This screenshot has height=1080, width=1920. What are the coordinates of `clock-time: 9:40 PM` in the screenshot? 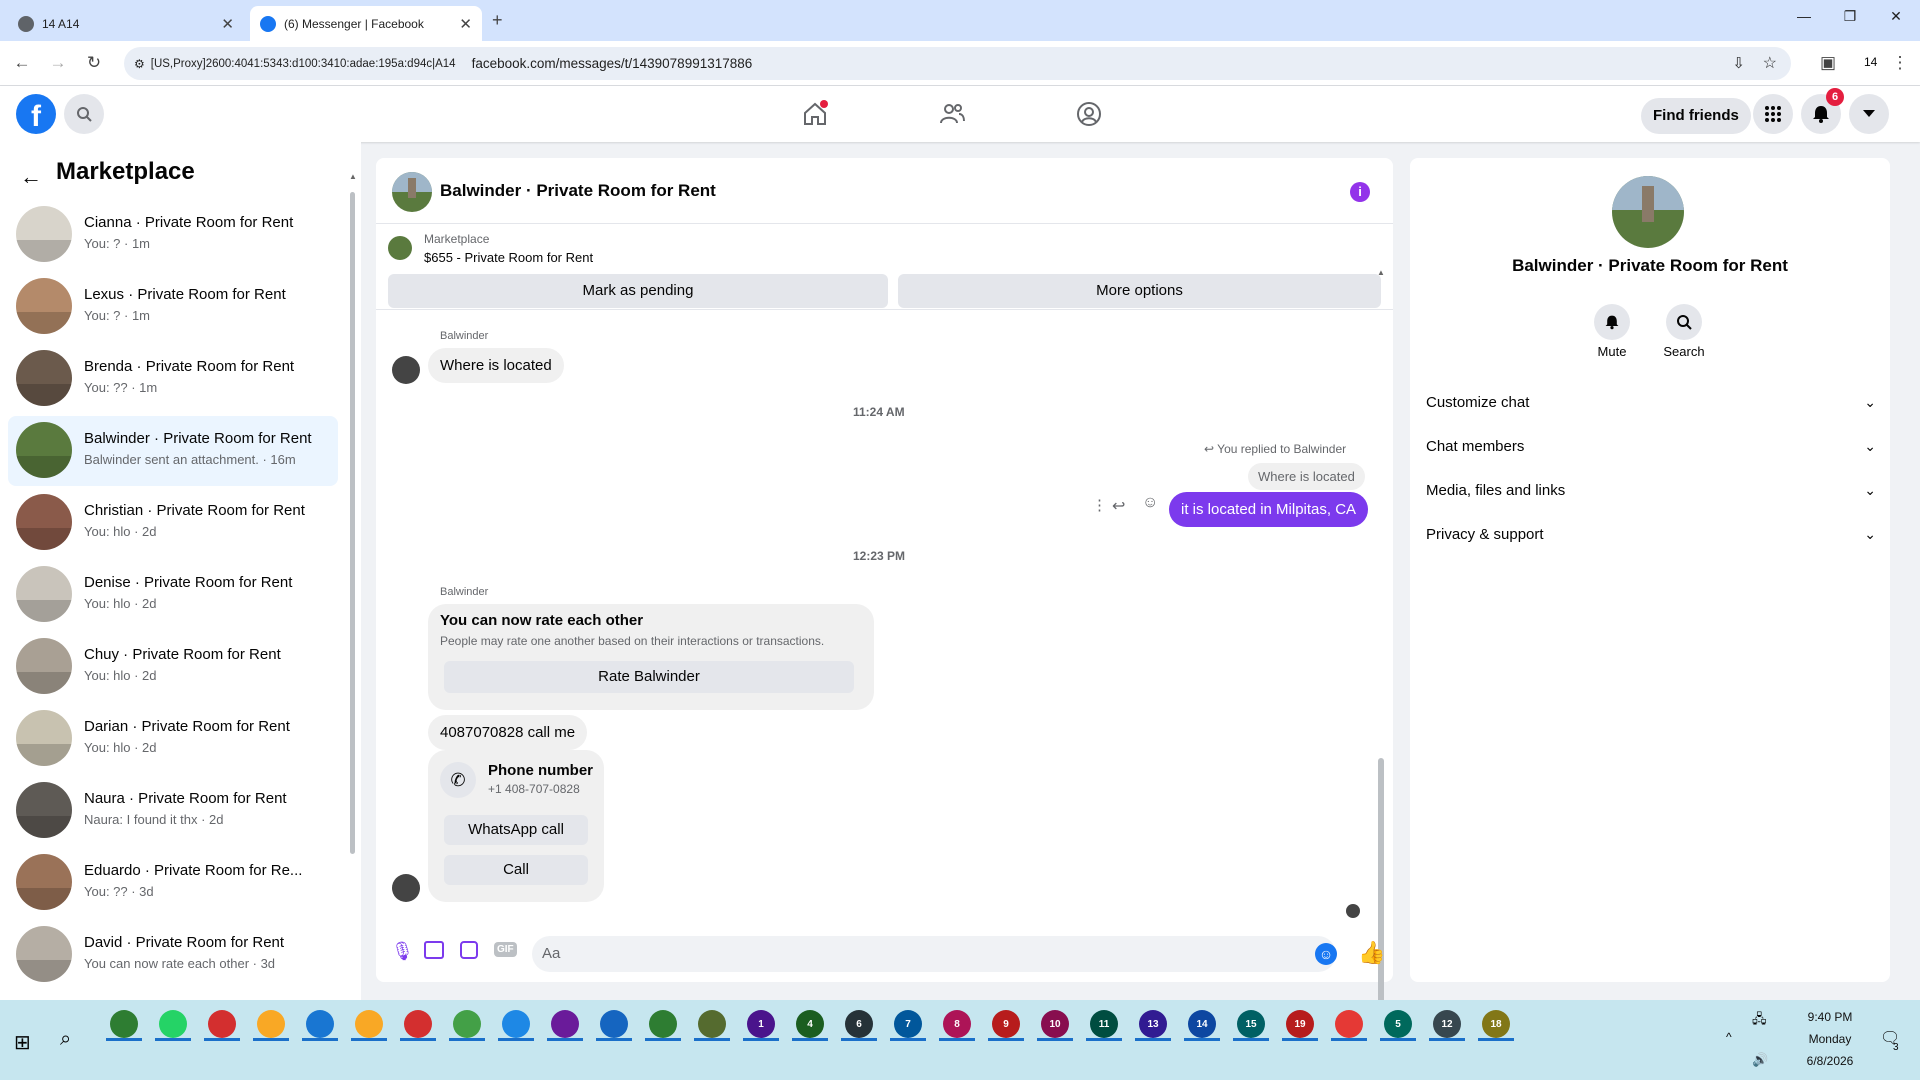 It's located at (1830, 1017).